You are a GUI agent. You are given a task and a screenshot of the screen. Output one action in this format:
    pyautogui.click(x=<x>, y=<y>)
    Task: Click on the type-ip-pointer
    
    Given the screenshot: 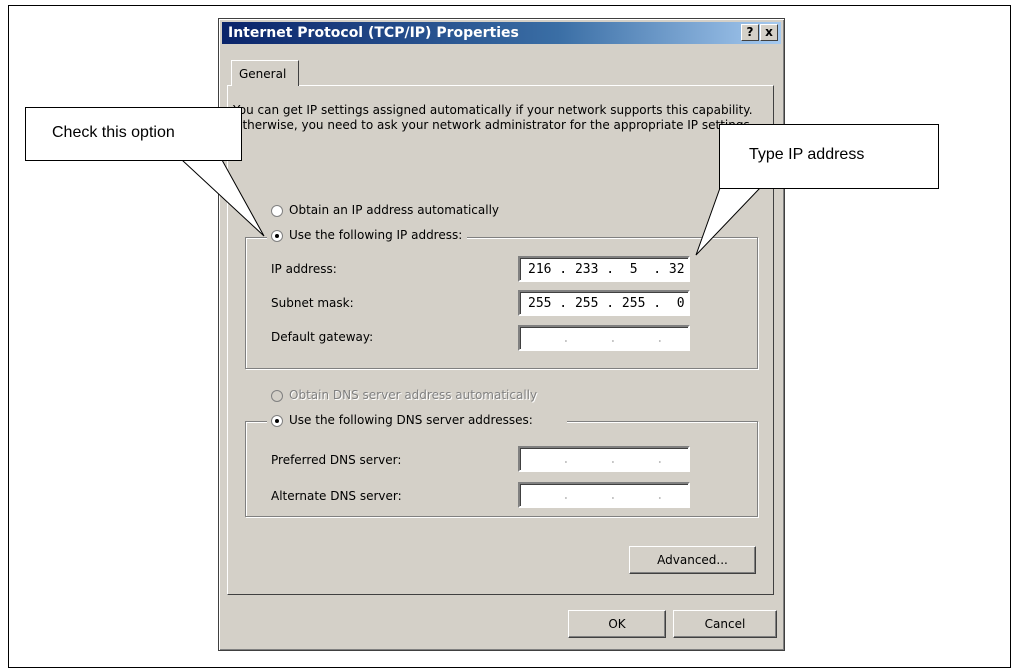 What is the action you would take?
    pyautogui.click(x=728, y=221)
    